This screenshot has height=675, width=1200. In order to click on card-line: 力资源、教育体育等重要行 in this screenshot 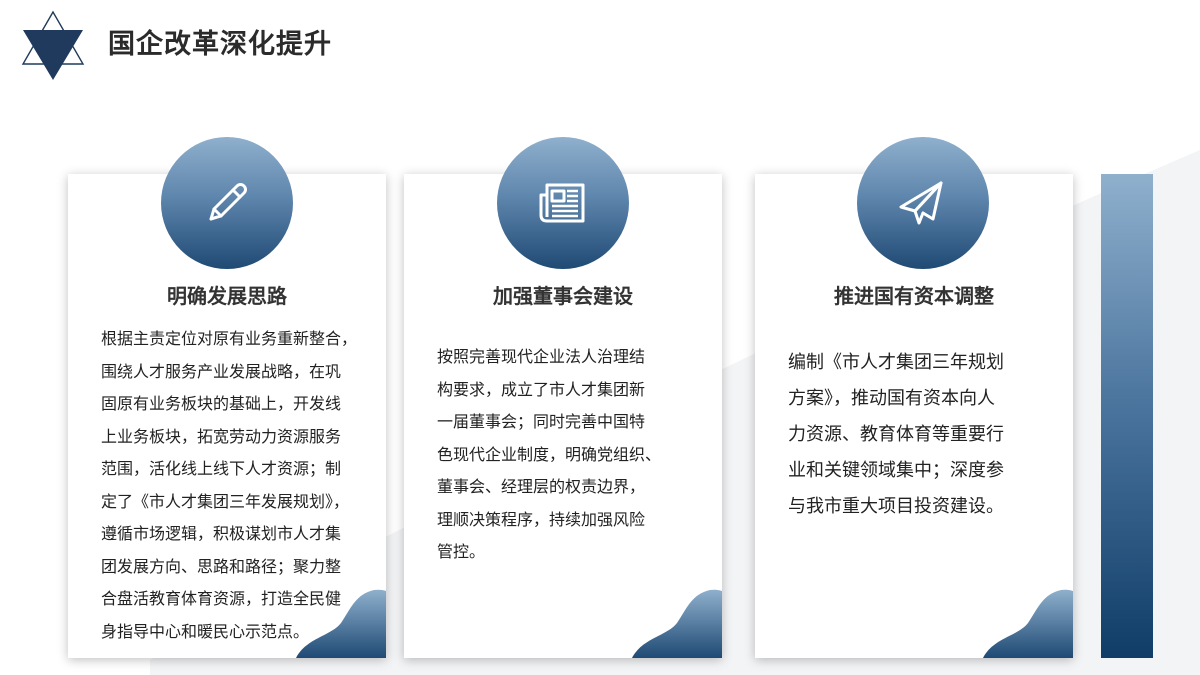, I will do `click(896, 434)`.